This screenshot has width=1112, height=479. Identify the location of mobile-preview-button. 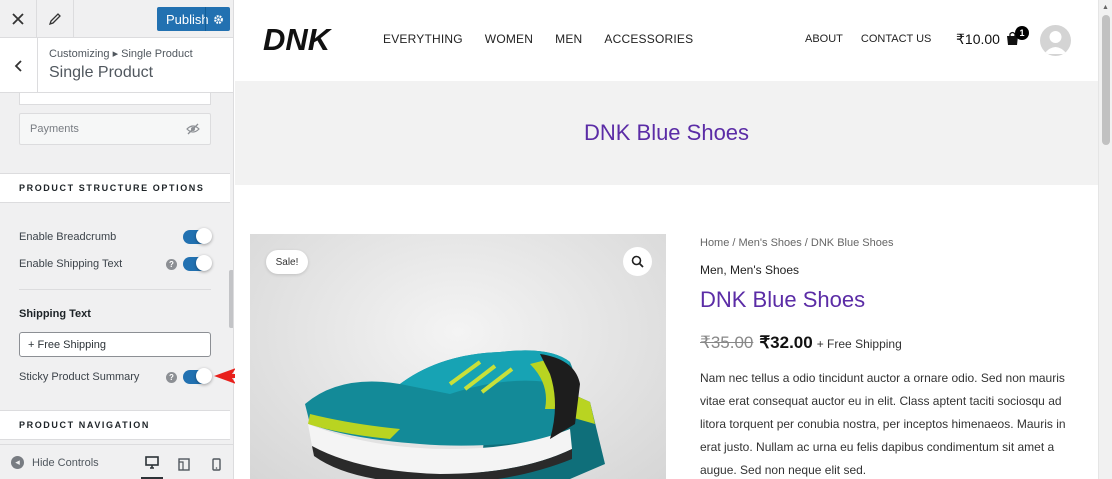
(216, 464).